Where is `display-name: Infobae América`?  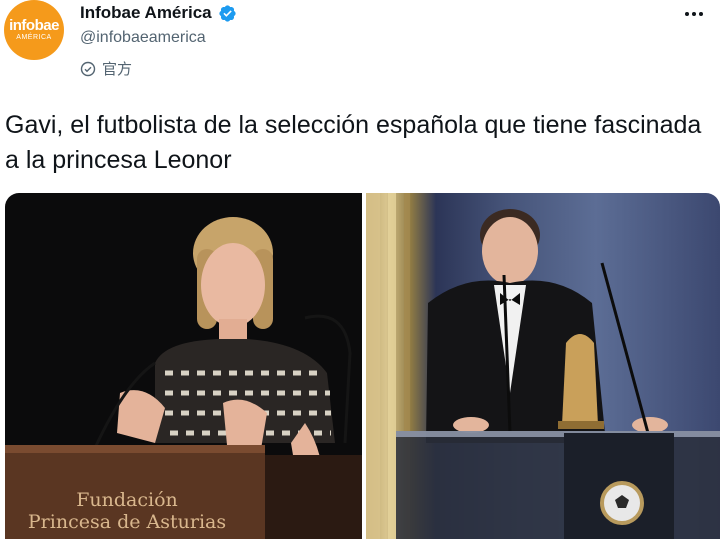 display-name: Infobae América is located at coordinates (146, 13).